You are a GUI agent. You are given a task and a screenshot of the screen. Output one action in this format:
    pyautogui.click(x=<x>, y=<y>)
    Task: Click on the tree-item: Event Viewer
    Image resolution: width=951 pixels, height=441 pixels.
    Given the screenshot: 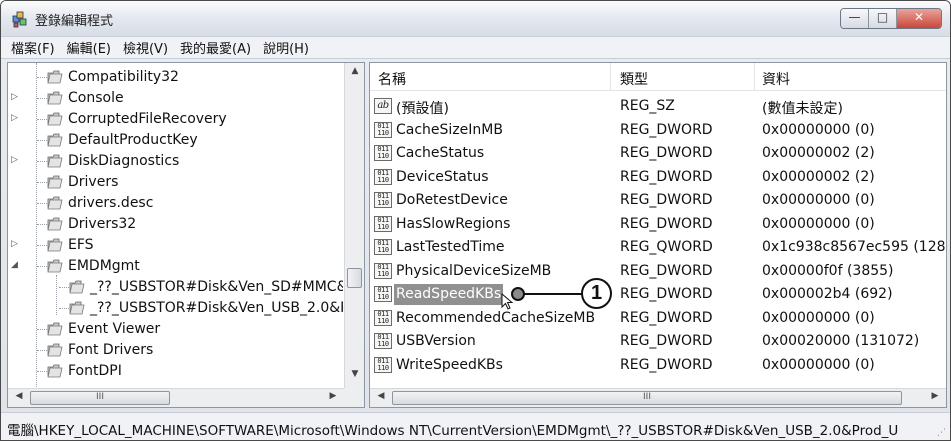 What is the action you would take?
    pyautogui.click(x=175, y=329)
    